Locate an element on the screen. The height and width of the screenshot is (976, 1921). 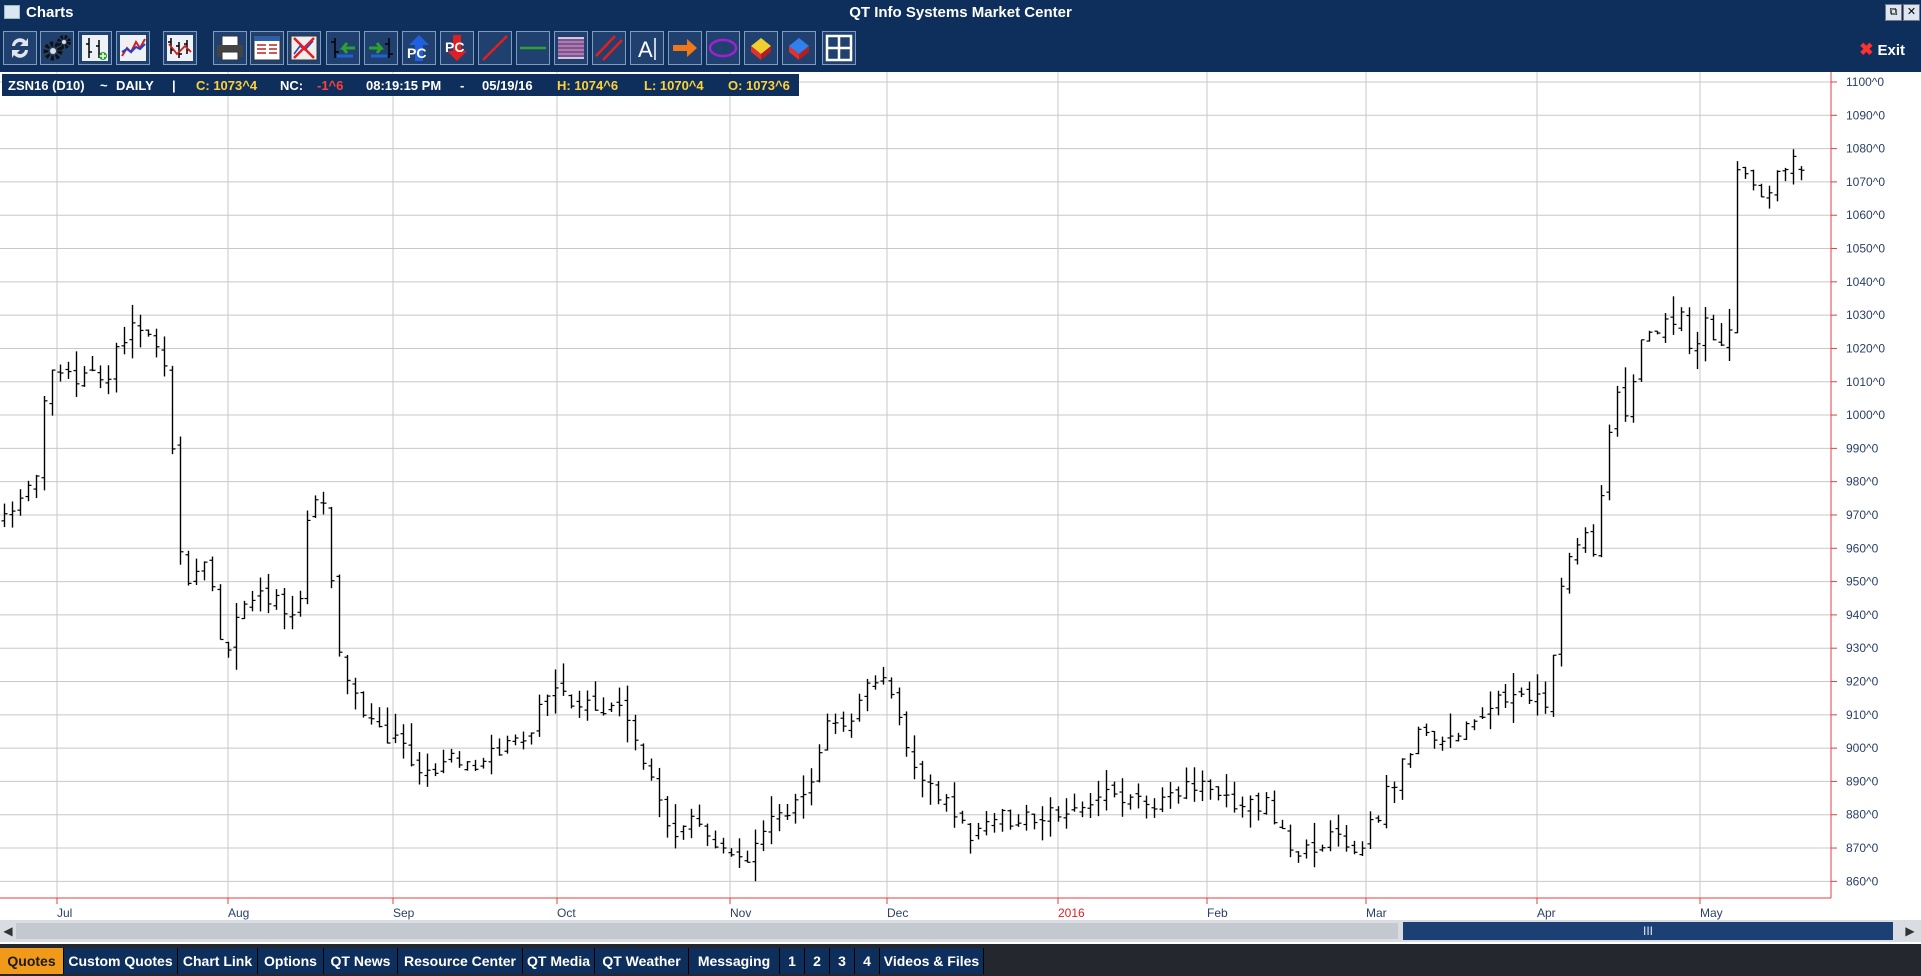
toolbar: PC PC A ✖ Exit is located at coordinates (960, 48).